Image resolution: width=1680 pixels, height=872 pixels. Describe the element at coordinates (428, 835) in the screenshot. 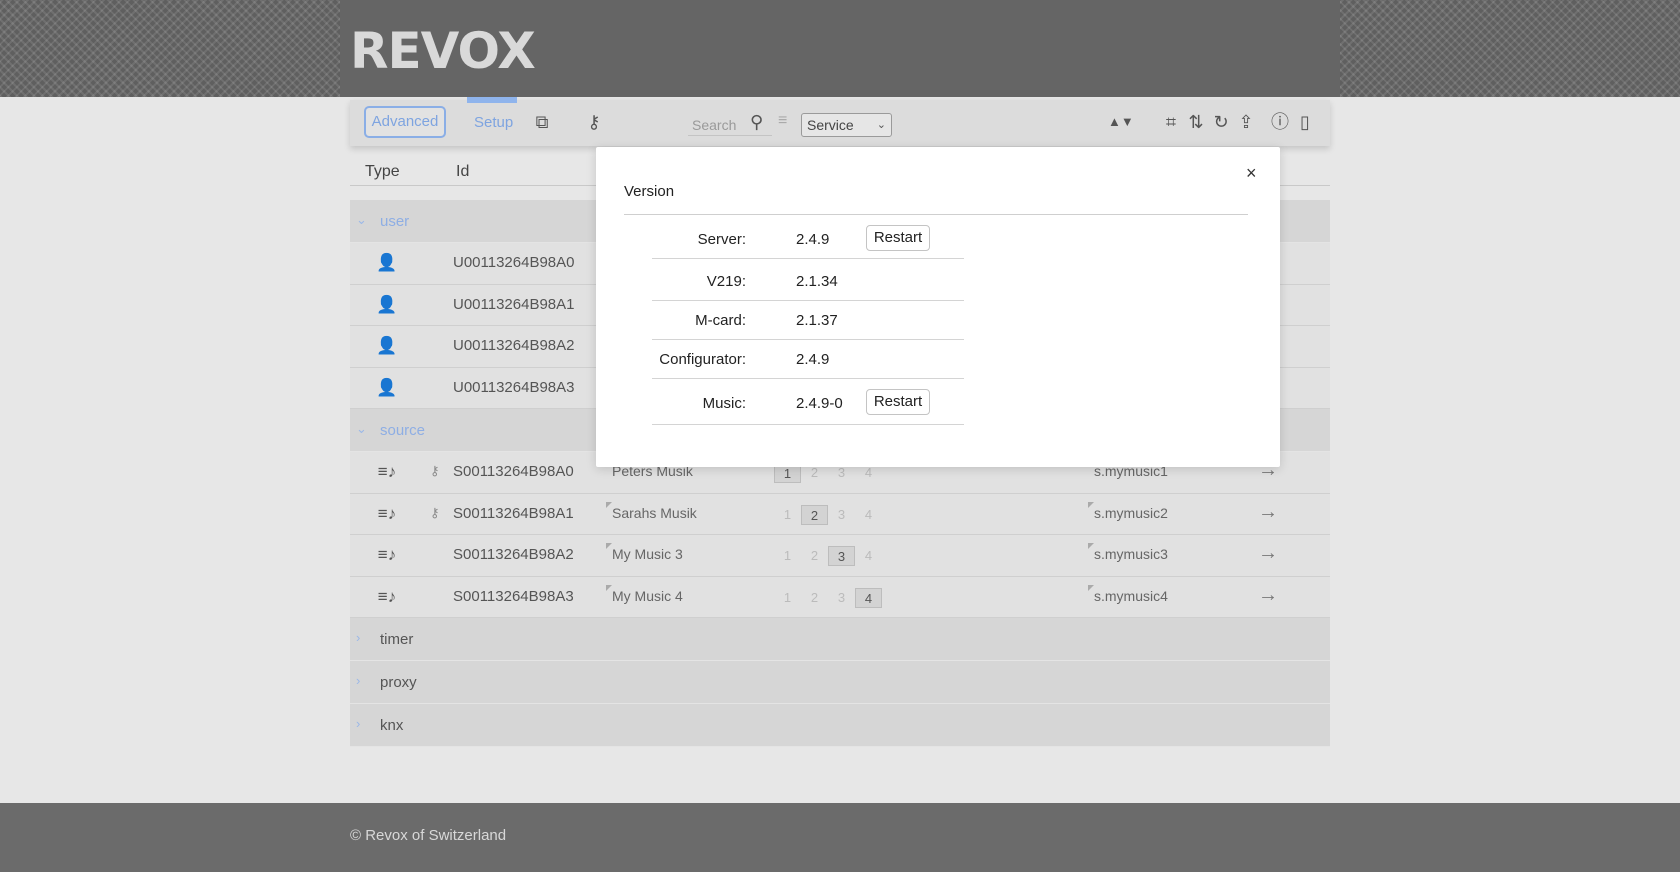

I see `copyright-text: © Revox of Switzerland` at that location.